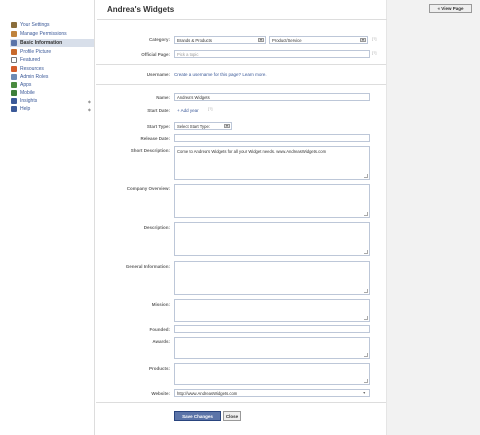  I want to click on sidebar-item-label: Resources, so click(32, 69).